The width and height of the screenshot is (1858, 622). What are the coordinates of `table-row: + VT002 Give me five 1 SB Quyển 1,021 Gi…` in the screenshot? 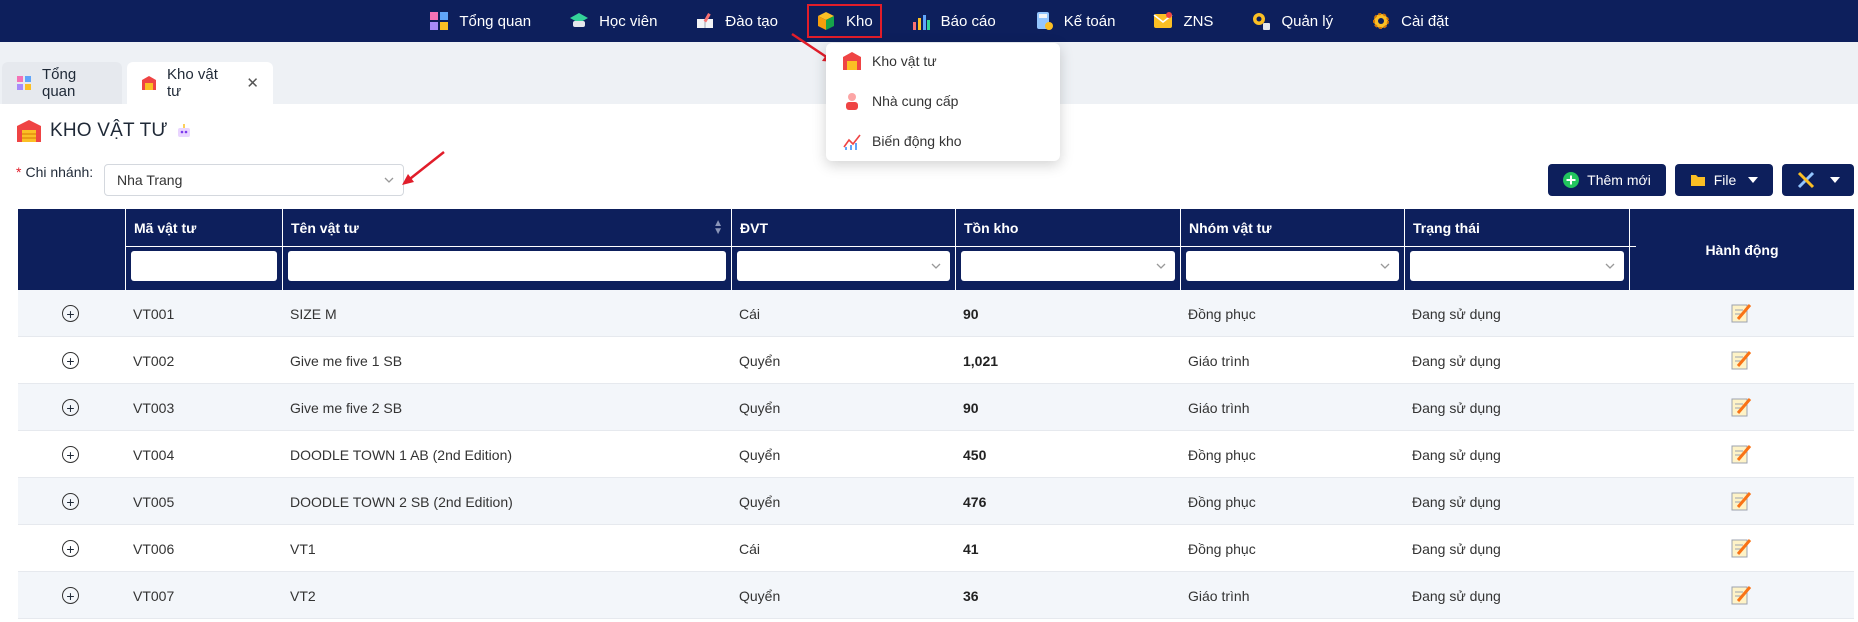 It's located at (936, 360).